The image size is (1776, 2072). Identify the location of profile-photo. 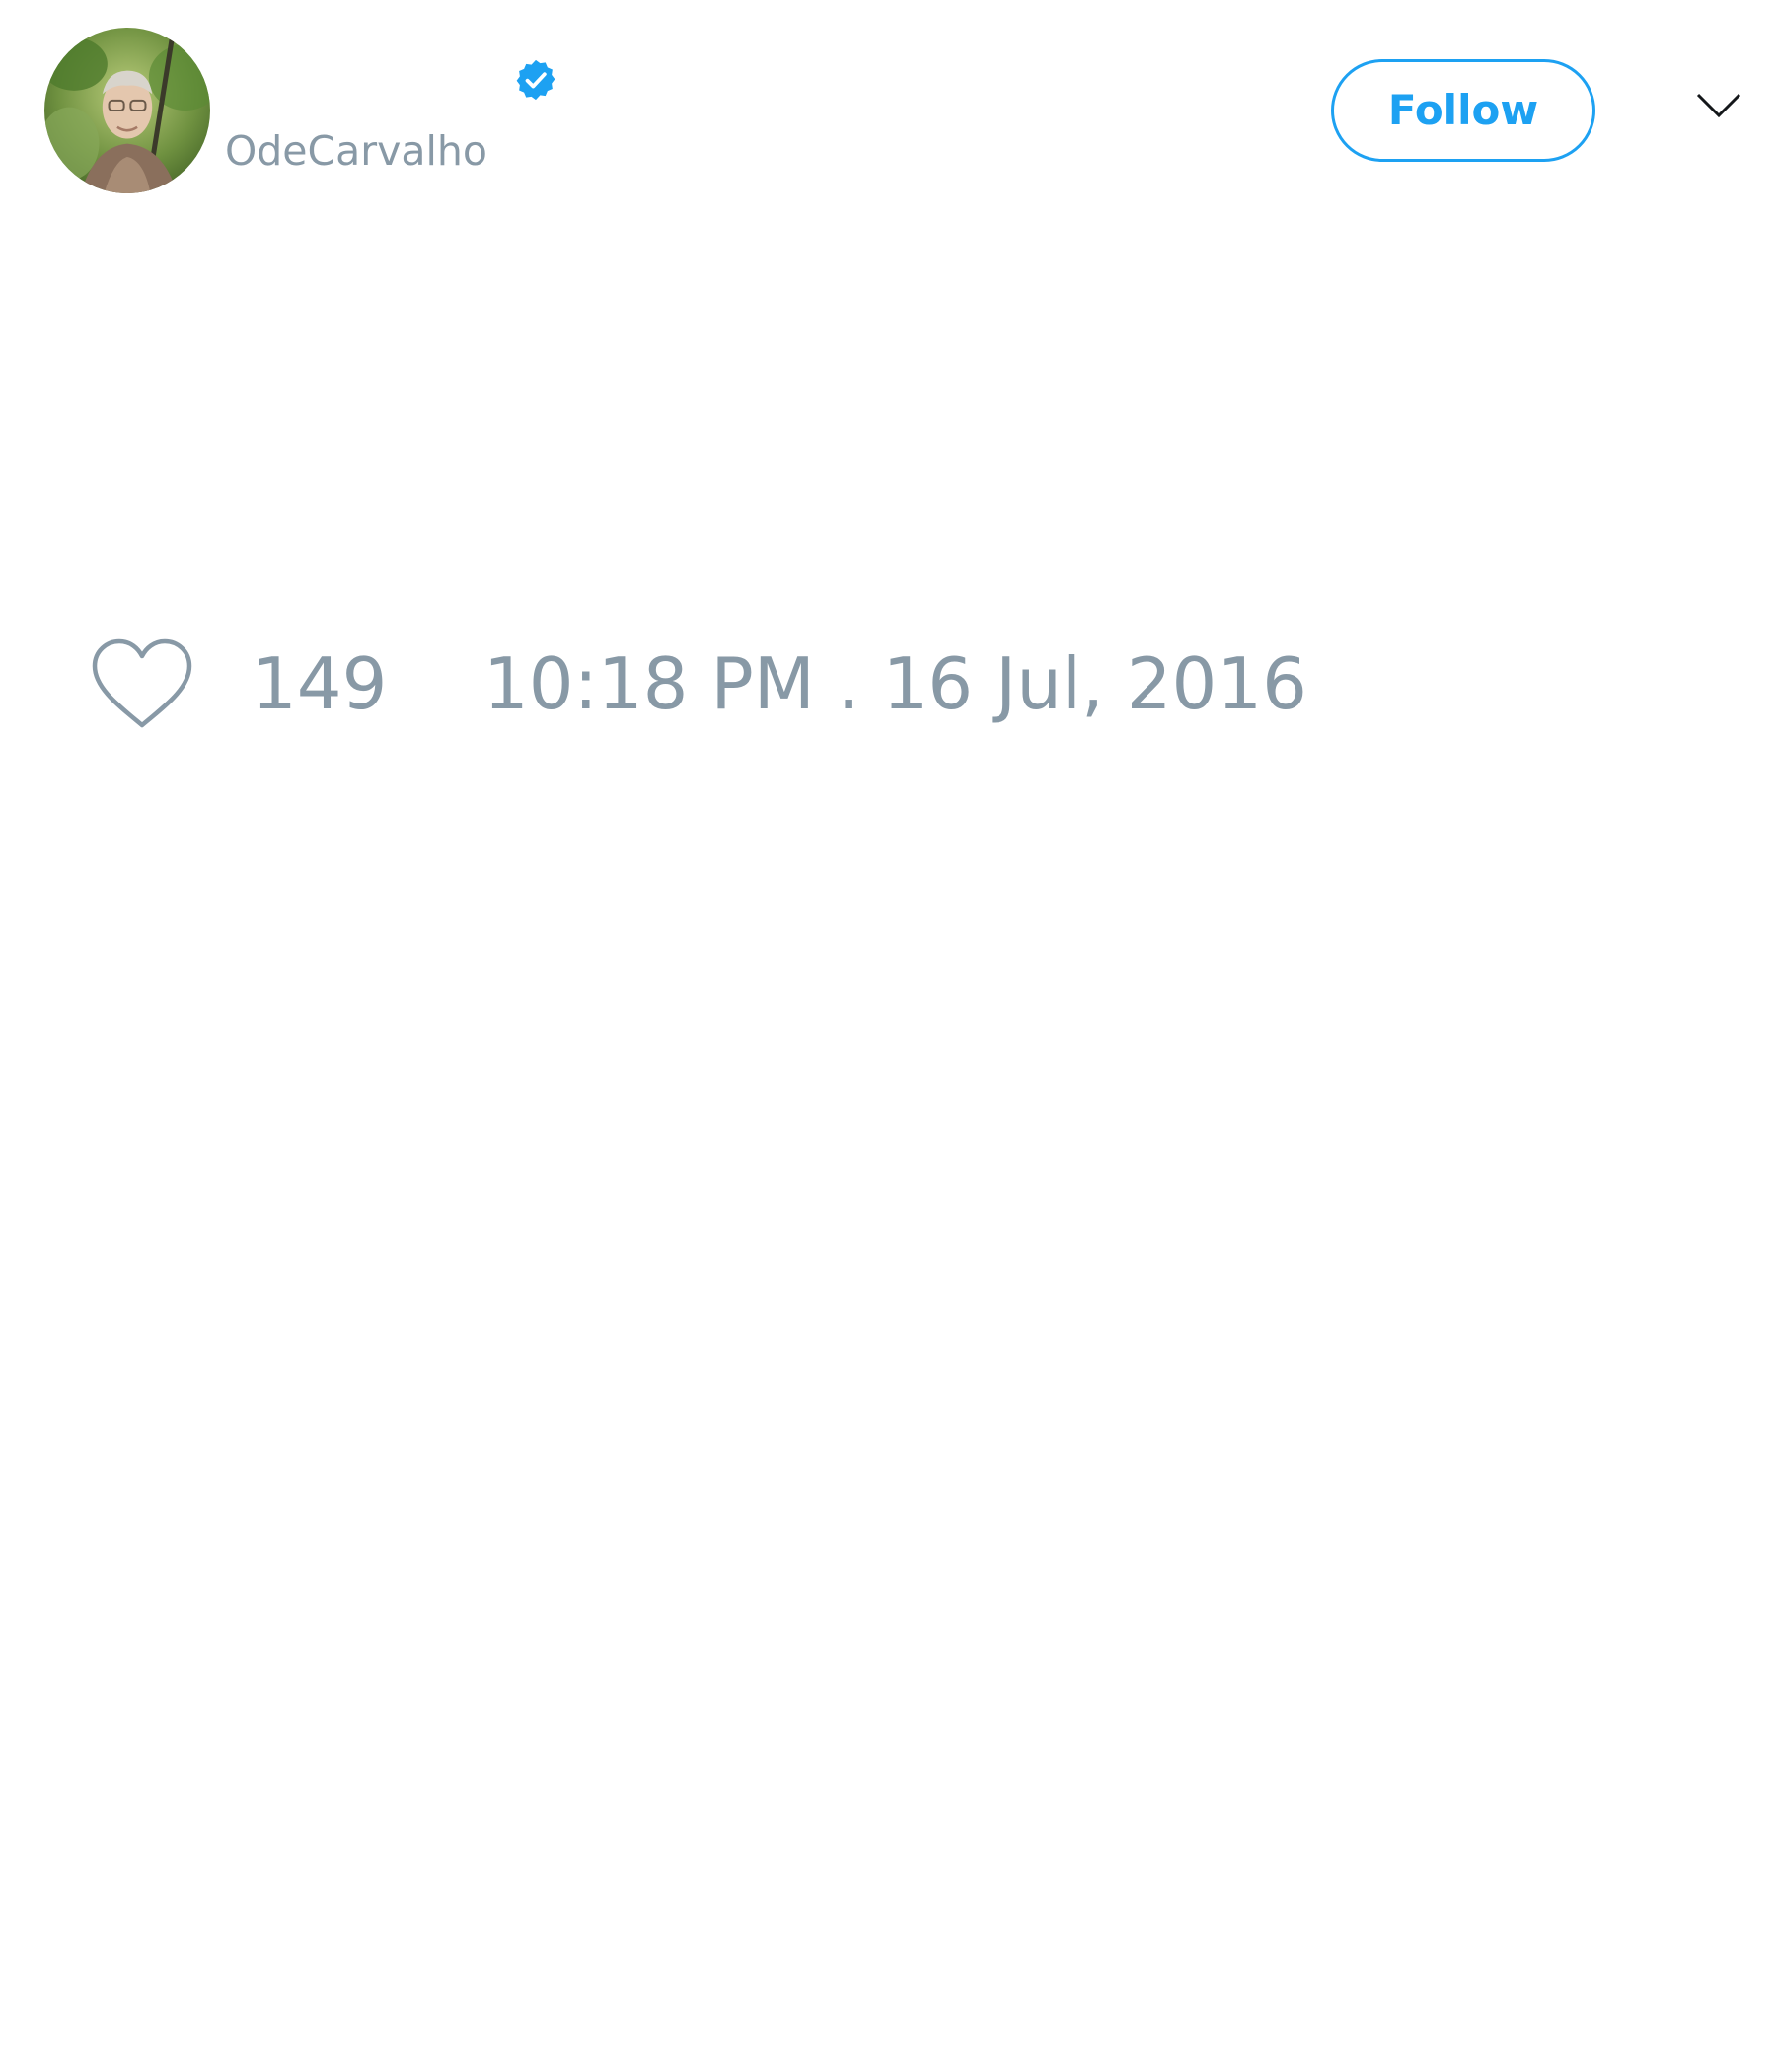
(127, 111).